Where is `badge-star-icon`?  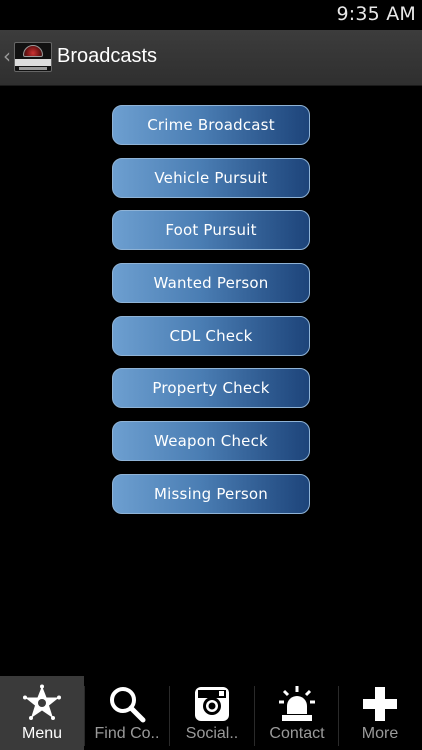
badge-star-icon is located at coordinates (42, 702).